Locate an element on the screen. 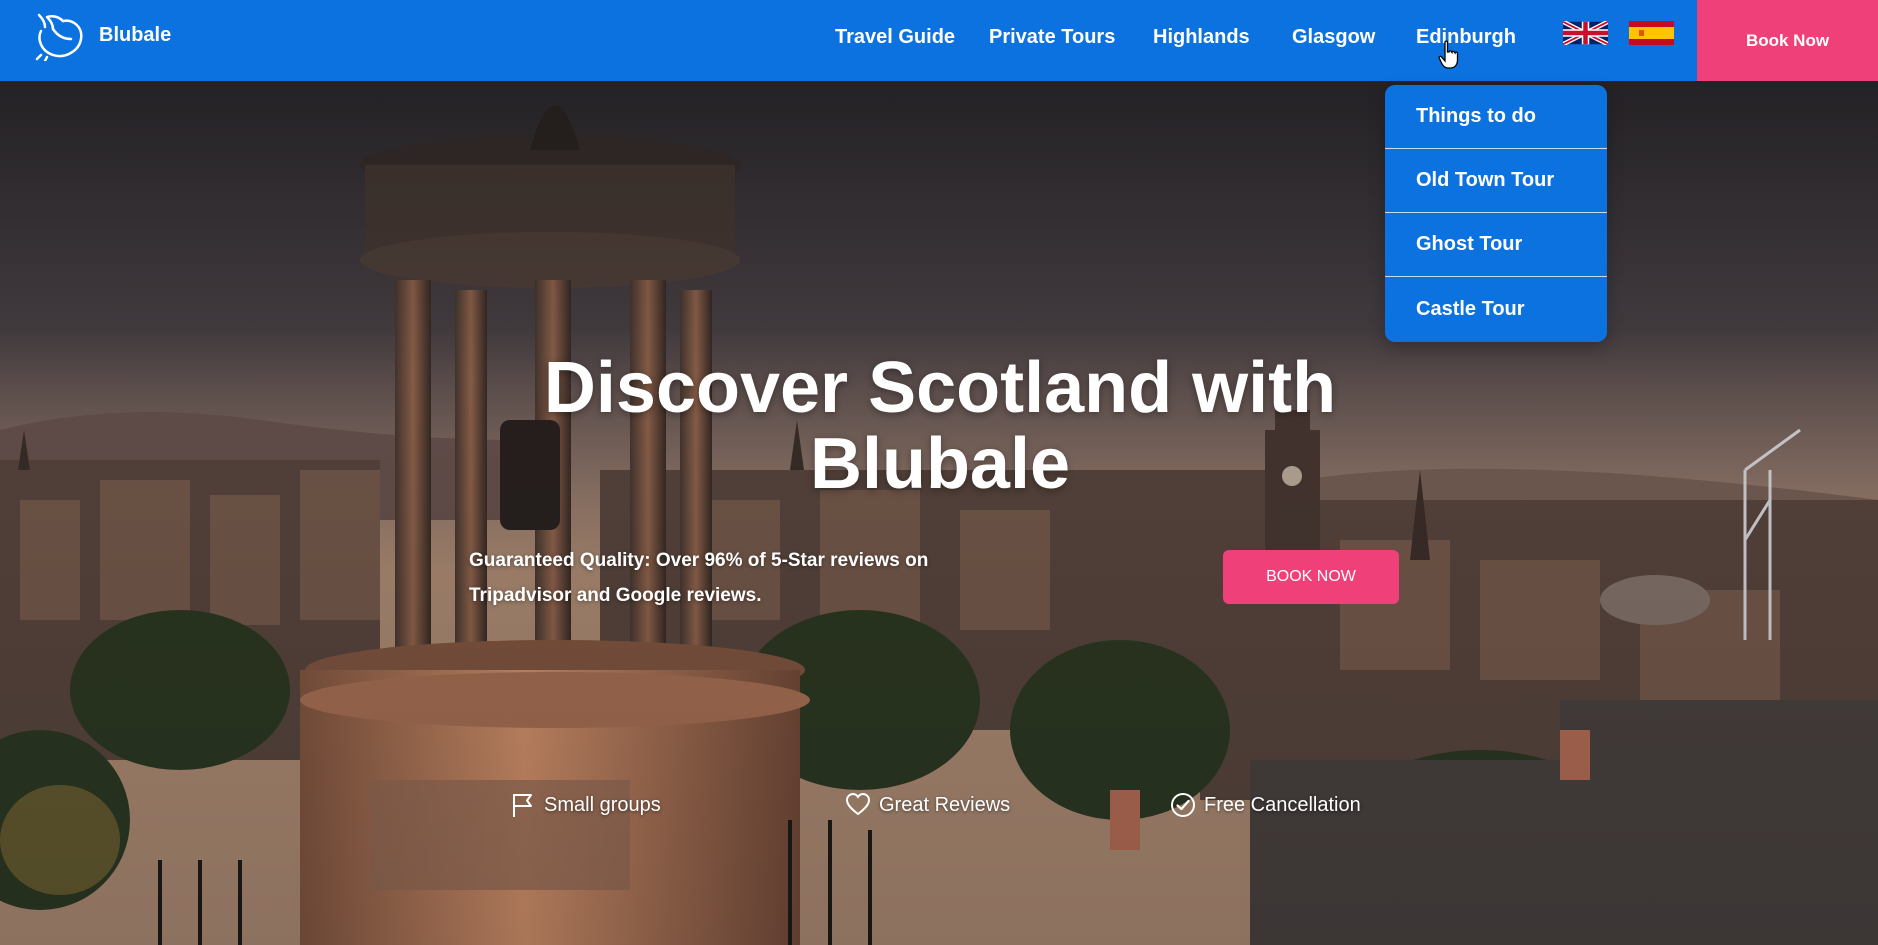 The width and height of the screenshot is (1878, 945). dolphin-logo-icon is located at coordinates (59, 37).